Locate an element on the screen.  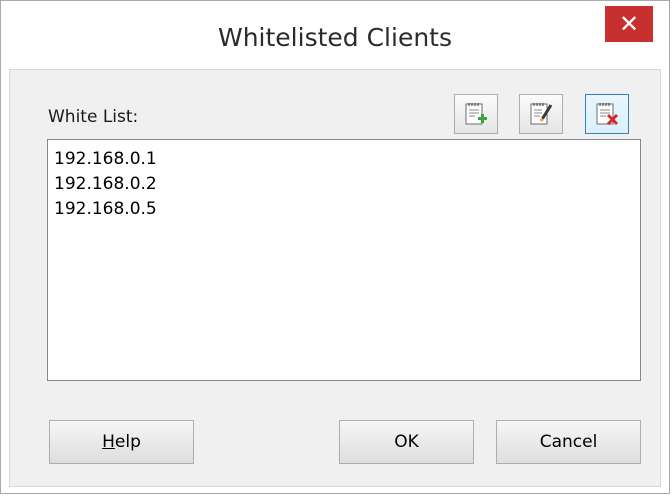
list-item: 192.168.0.5 is located at coordinates (344, 209).